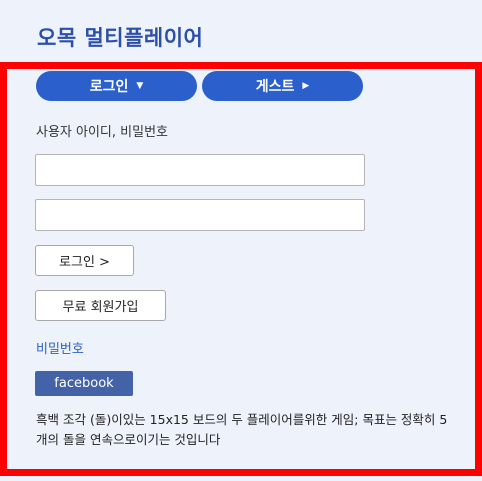 Image resolution: width=482 pixels, height=481 pixels. Describe the element at coordinates (275, 87) in the screenshot. I see `guest-tab-label: 게스트` at that location.